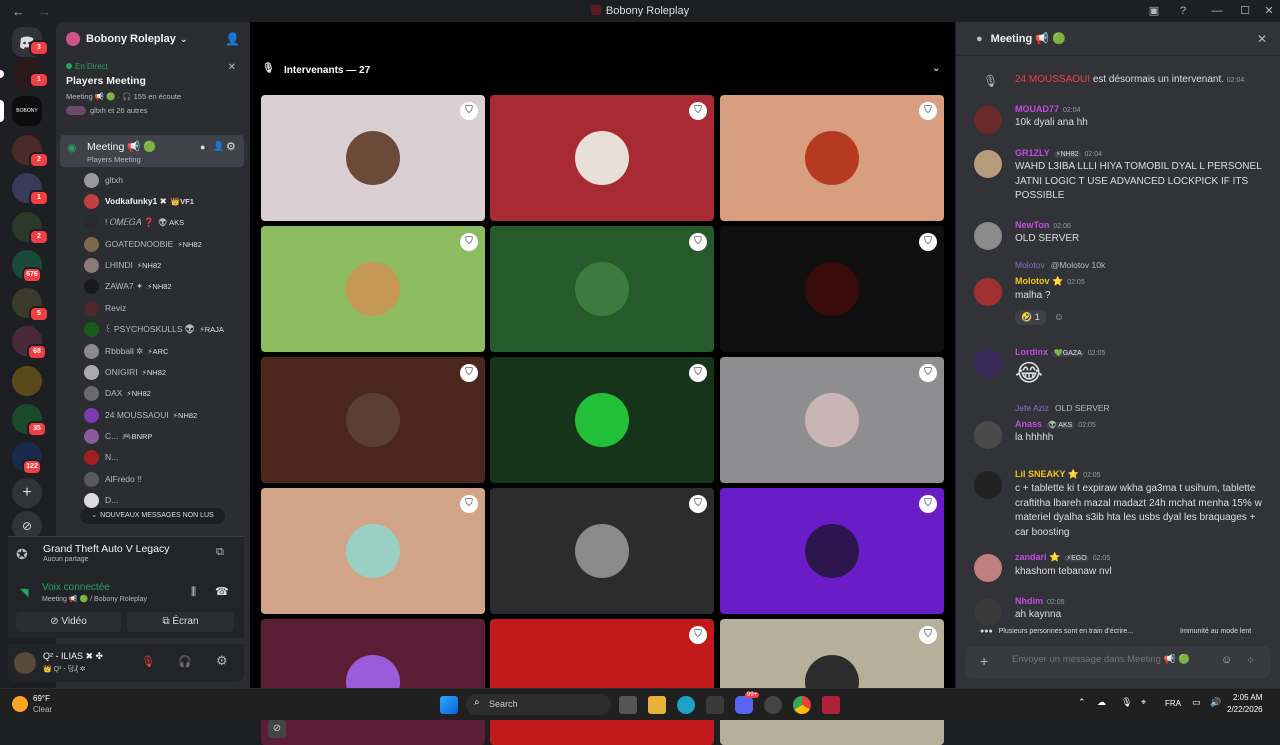 Image resolution: width=1280 pixels, height=745 pixels. Describe the element at coordinates (222, 661) in the screenshot. I see `gear-icon: ⚙` at that location.